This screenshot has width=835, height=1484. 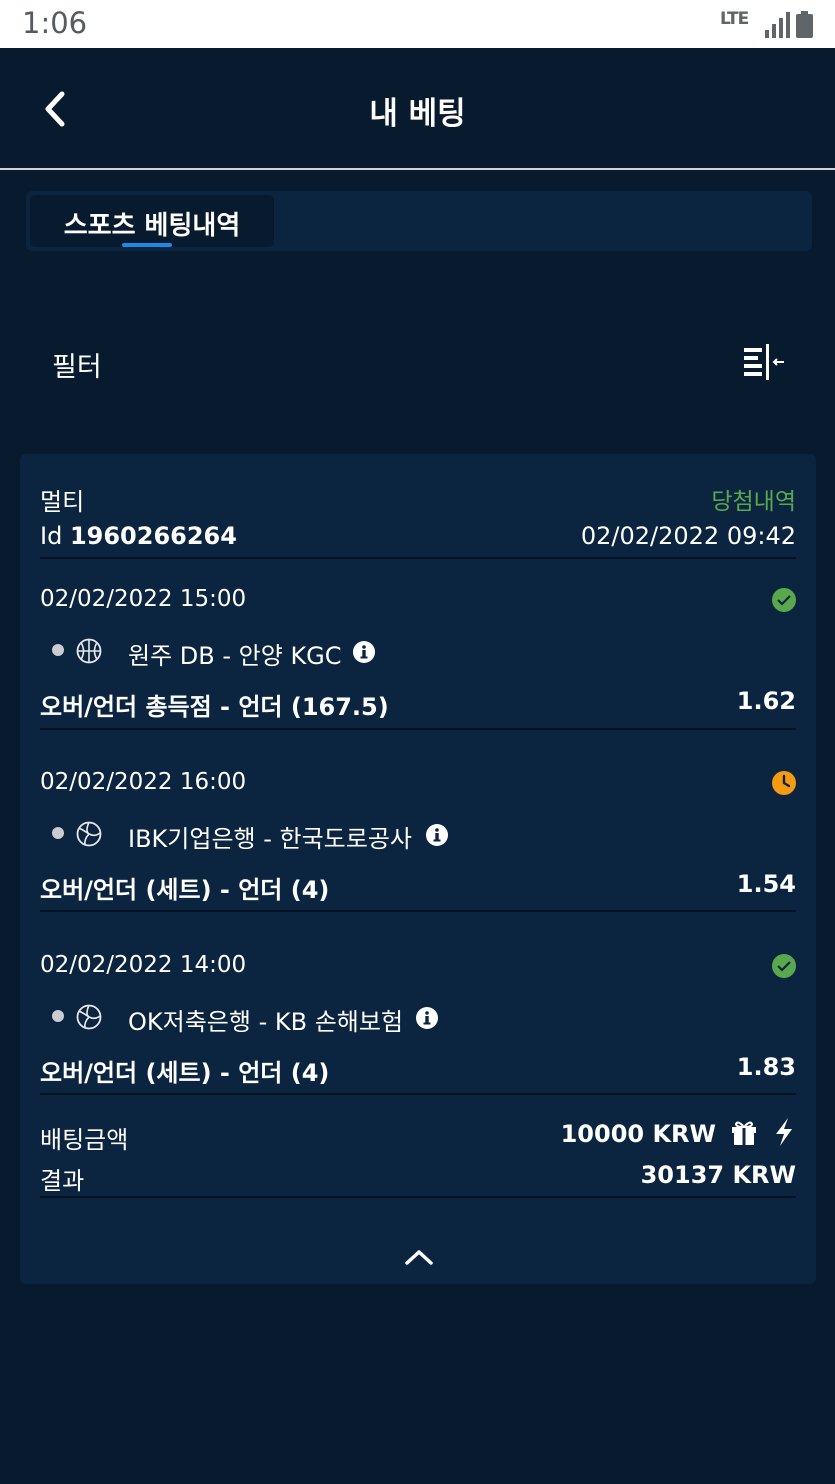 What do you see at coordinates (419, 221) in the screenshot?
I see `tab-bar: 스포츠 베팅내역` at bounding box center [419, 221].